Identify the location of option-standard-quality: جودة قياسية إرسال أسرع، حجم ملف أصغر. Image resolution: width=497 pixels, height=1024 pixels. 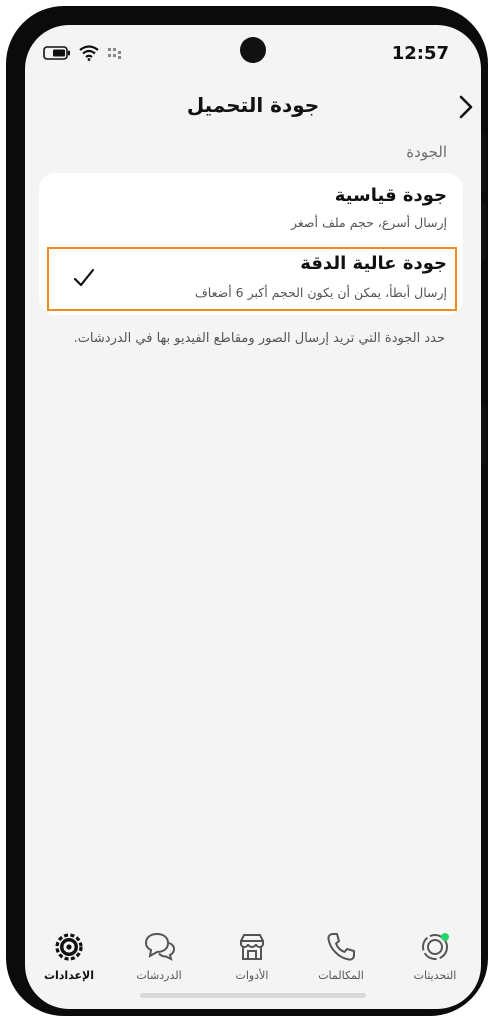
(251, 209).